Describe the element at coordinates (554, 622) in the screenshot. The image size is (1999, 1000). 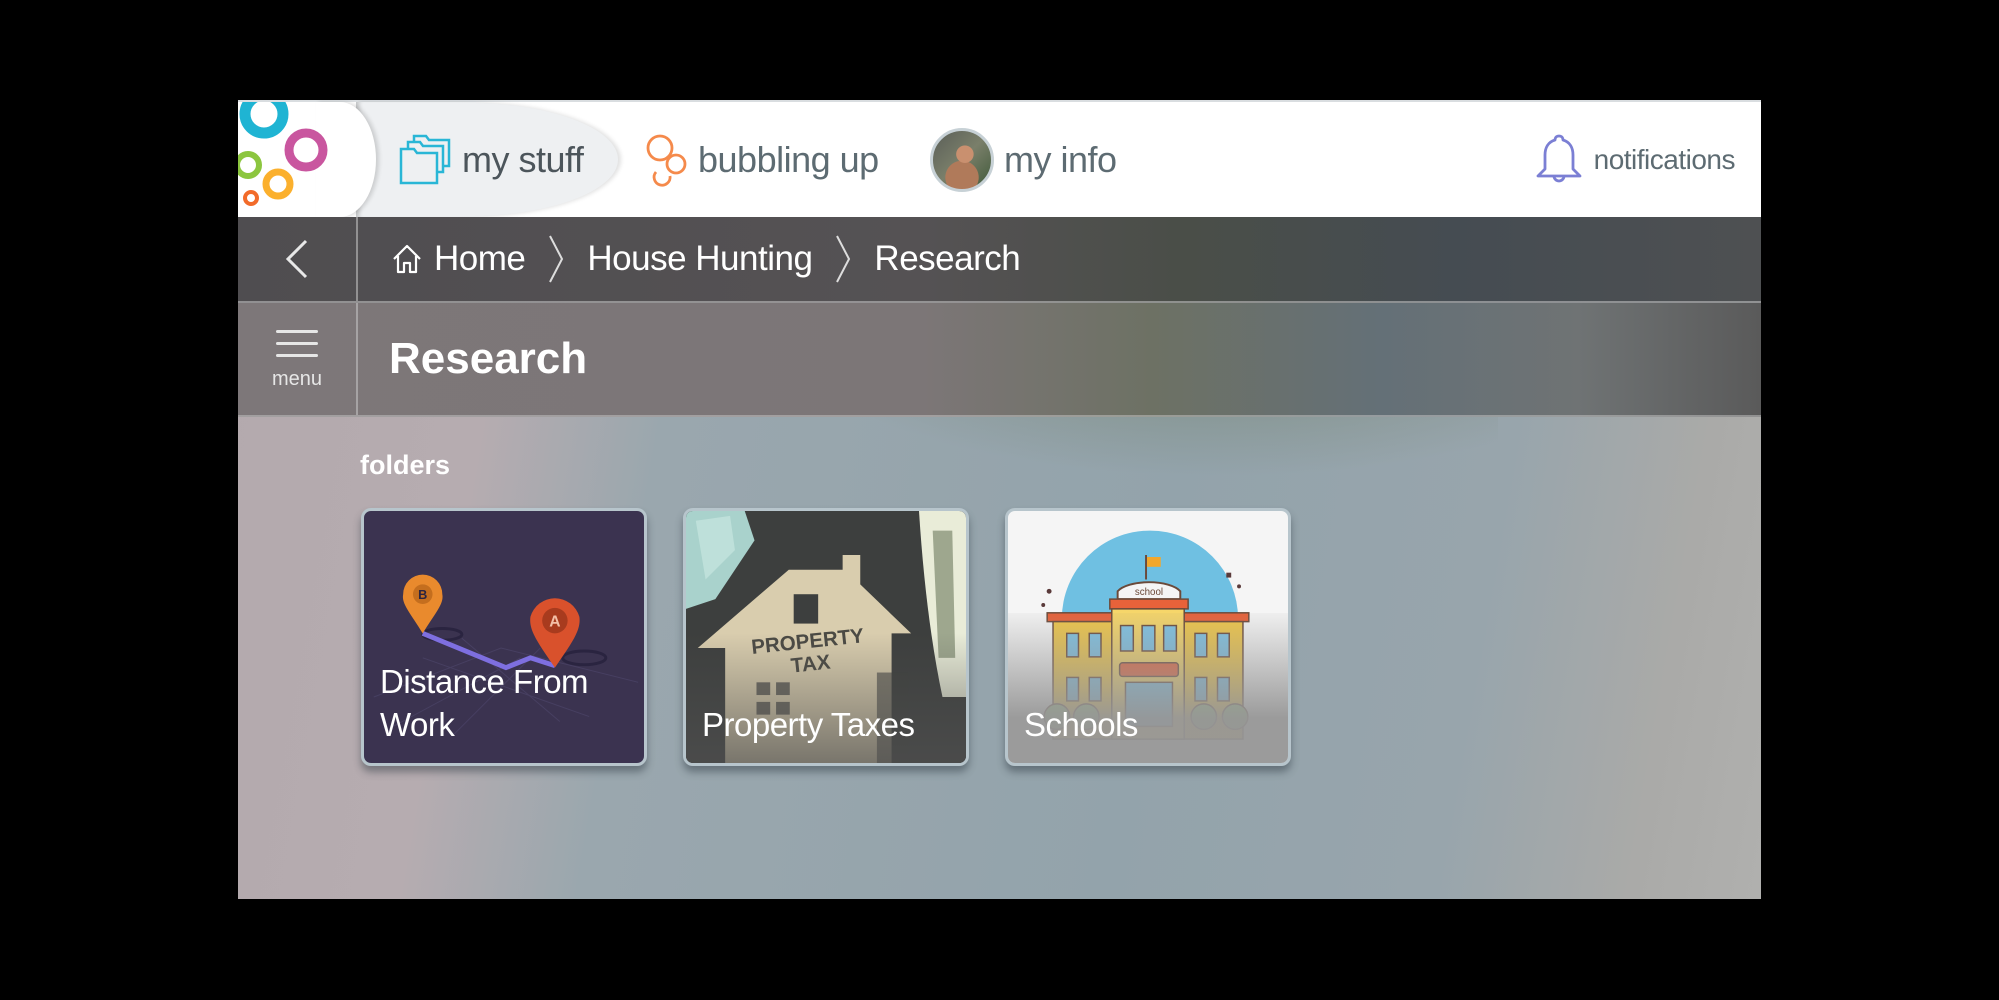
I see `svg-text: A` at that location.